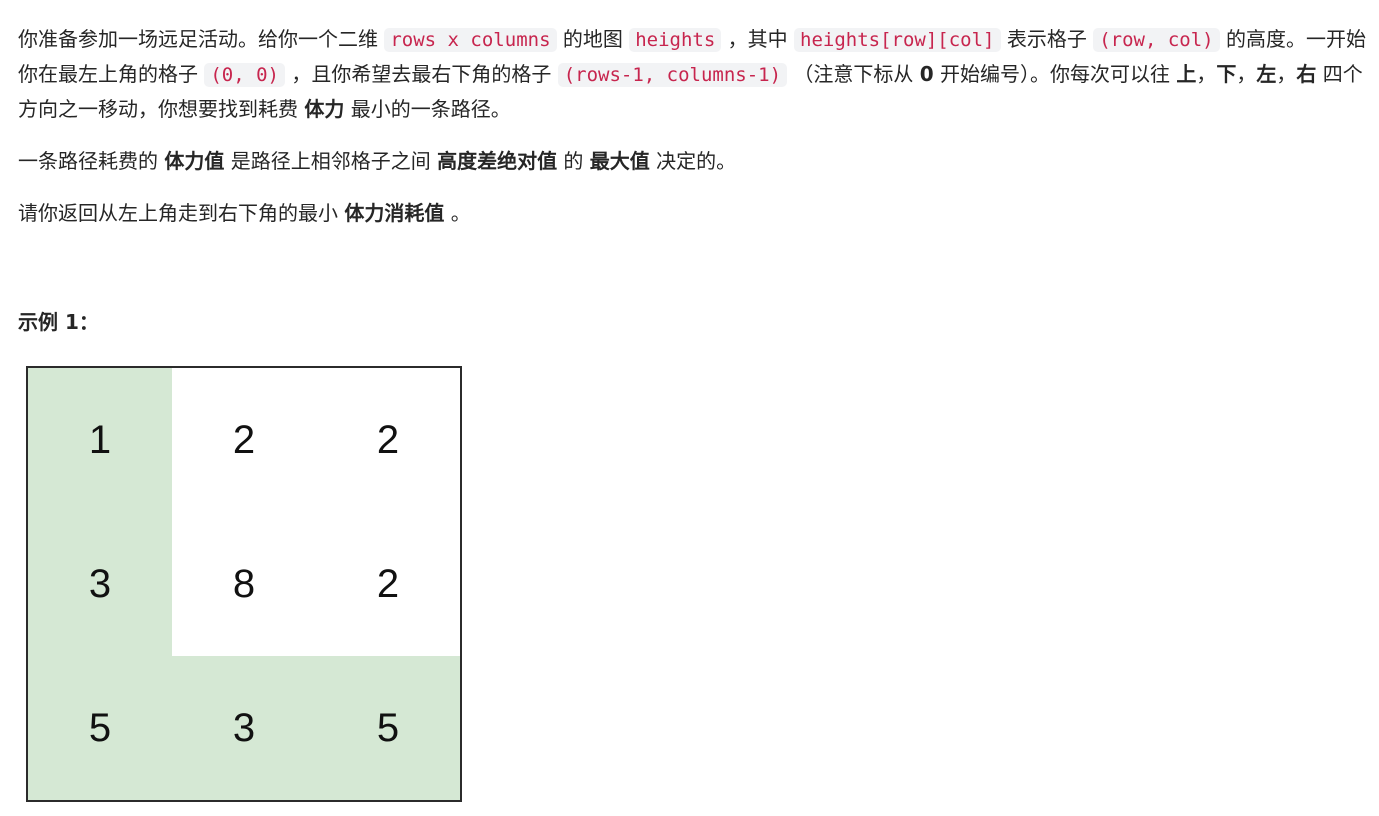 Image resolution: width=1379 pixels, height=816 pixels. What do you see at coordinates (470, 40) in the screenshot?
I see `inline-code: rows x columns` at bounding box center [470, 40].